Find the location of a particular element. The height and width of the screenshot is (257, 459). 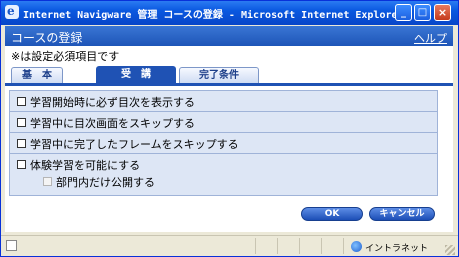

page-header: コースの登録 ヘルプ is located at coordinates (229, 36).